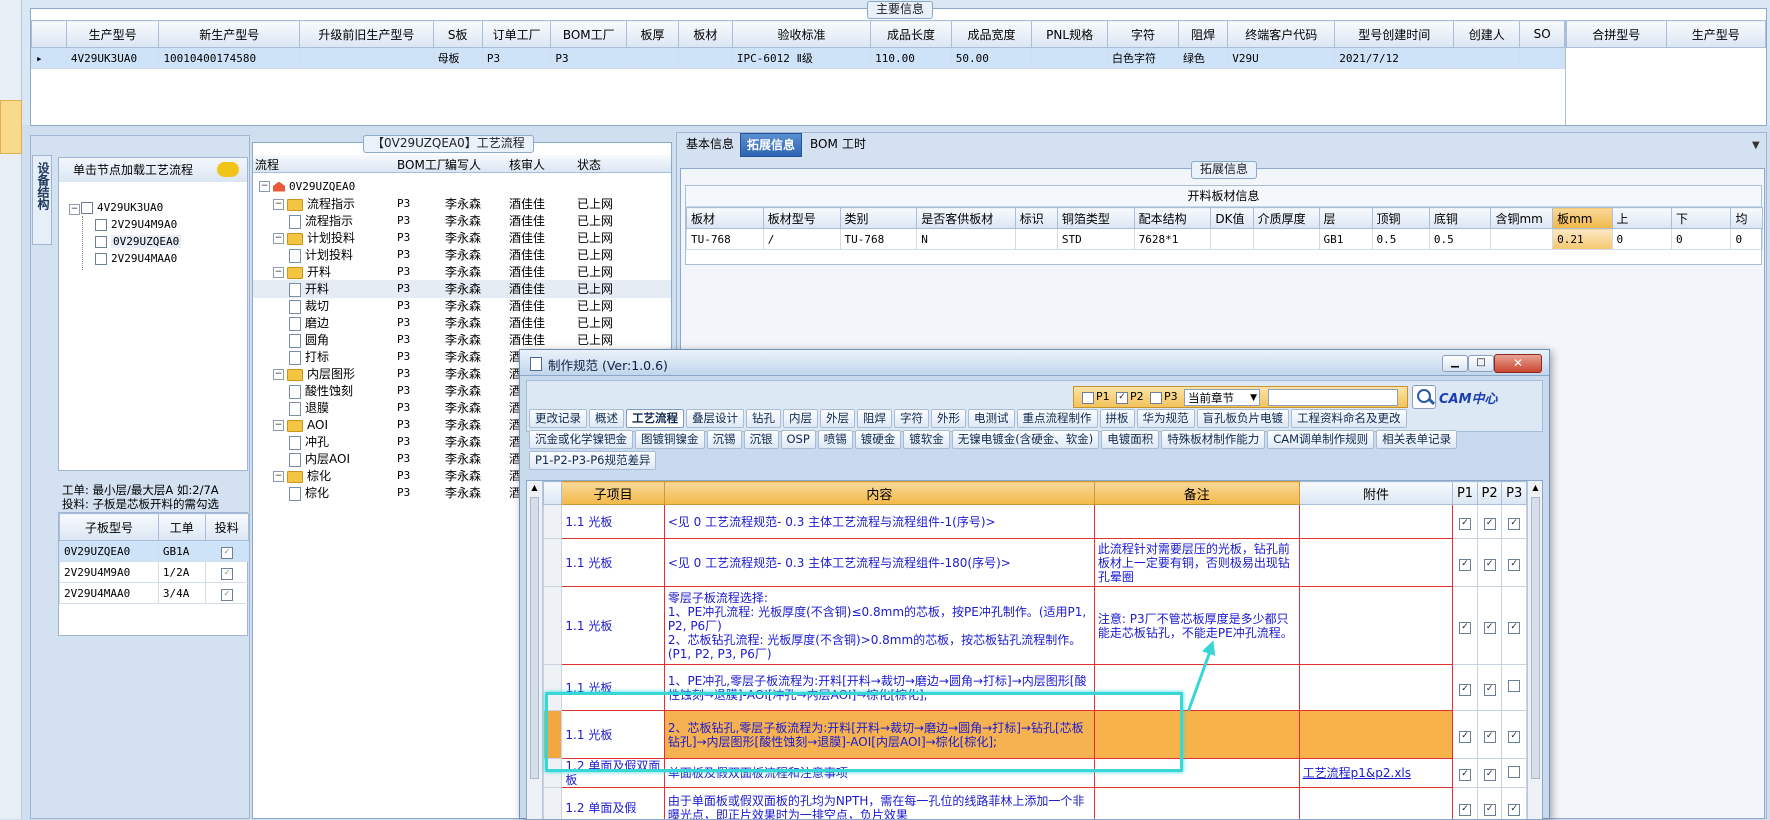  What do you see at coordinates (11, 127) in the screenshot?
I see `left-edge-highlight` at bounding box center [11, 127].